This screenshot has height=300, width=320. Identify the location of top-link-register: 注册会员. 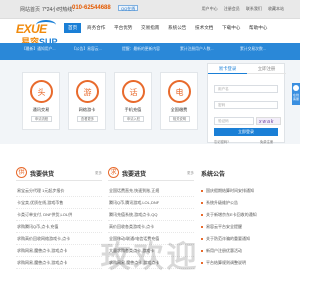
(232, 8).